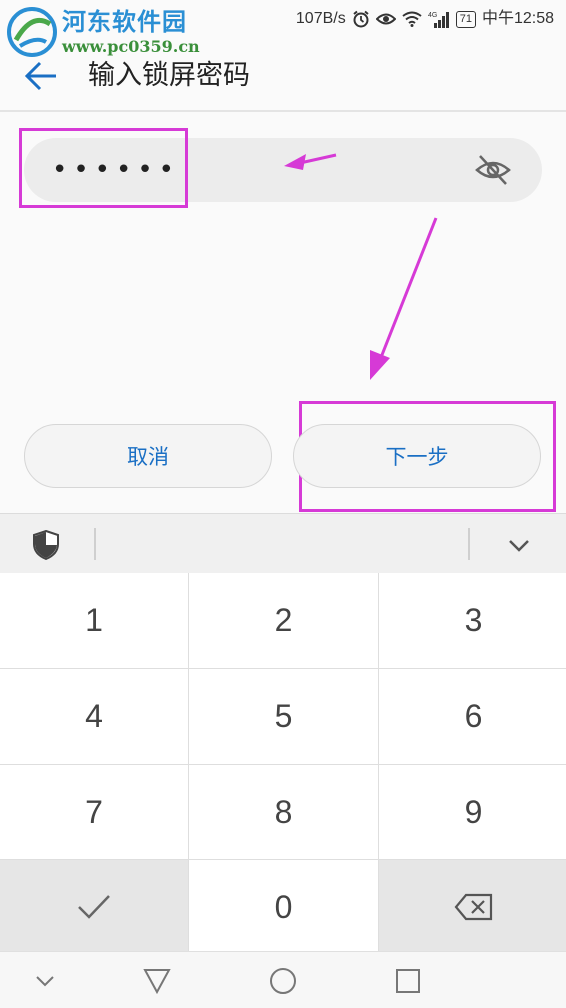 Image resolution: width=566 pixels, height=1008 pixels. What do you see at coordinates (46, 545) in the screenshot?
I see `shield-icon` at bounding box center [46, 545].